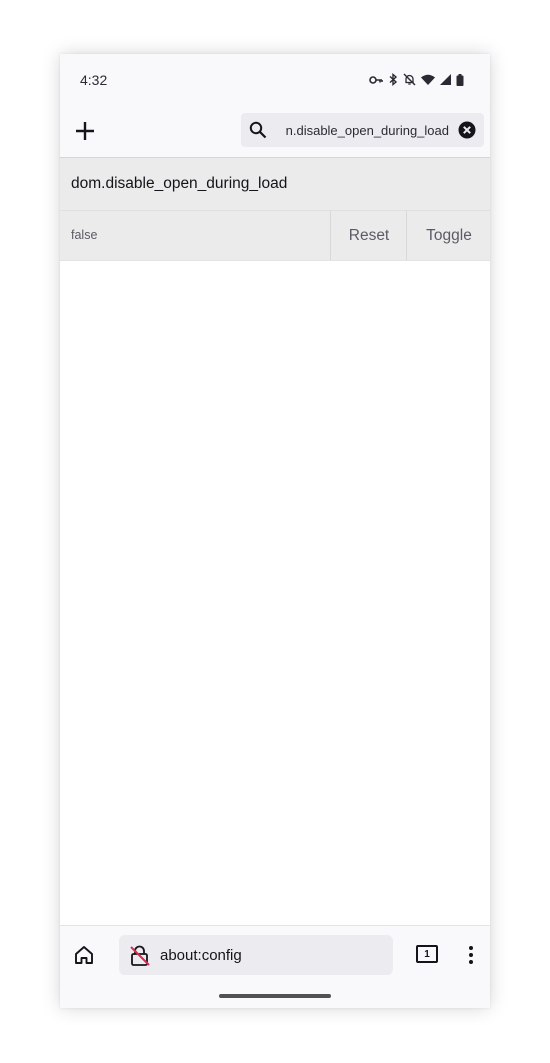  What do you see at coordinates (179, 183) in the screenshot?
I see `pref-name: dom.disable_open_during_load` at bounding box center [179, 183].